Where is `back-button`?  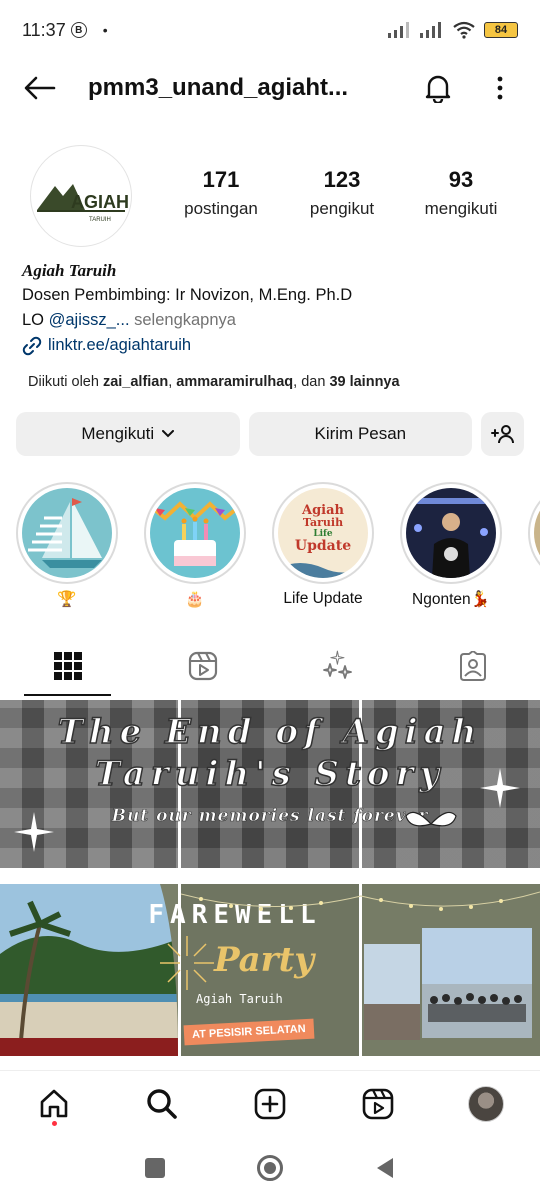
back-button is located at coordinates (40, 88).